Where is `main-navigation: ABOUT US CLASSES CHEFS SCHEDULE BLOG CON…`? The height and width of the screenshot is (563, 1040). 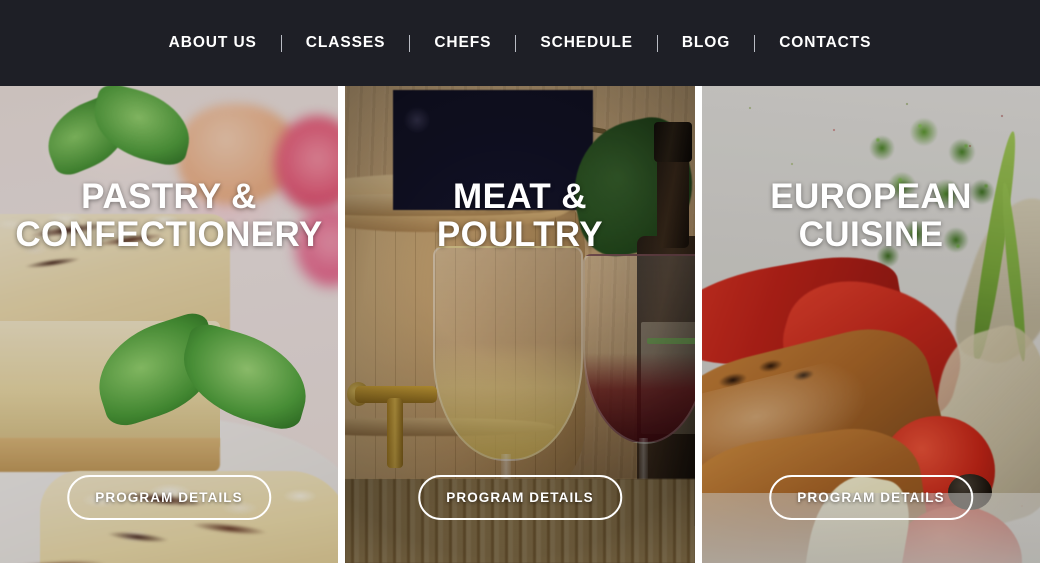
main-navigation: ABOUT US CLASSES CHEFS SCHEDULE BLOG CON… is located at coordinates (520, 43).